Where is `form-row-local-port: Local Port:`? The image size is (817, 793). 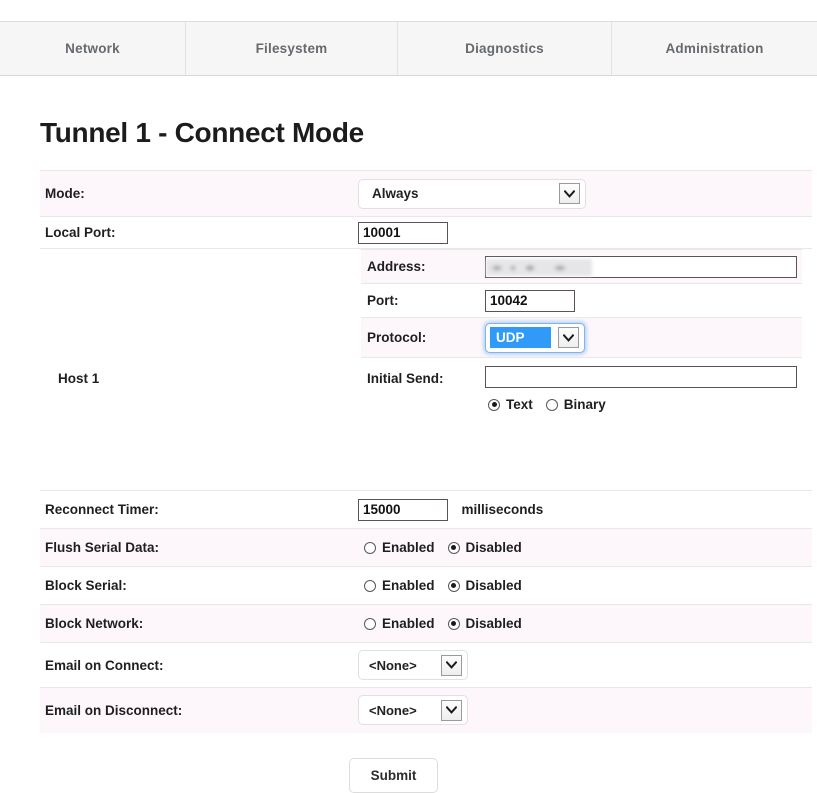
form-row-local-port: Local Port: is located at coordinates (426, 232).